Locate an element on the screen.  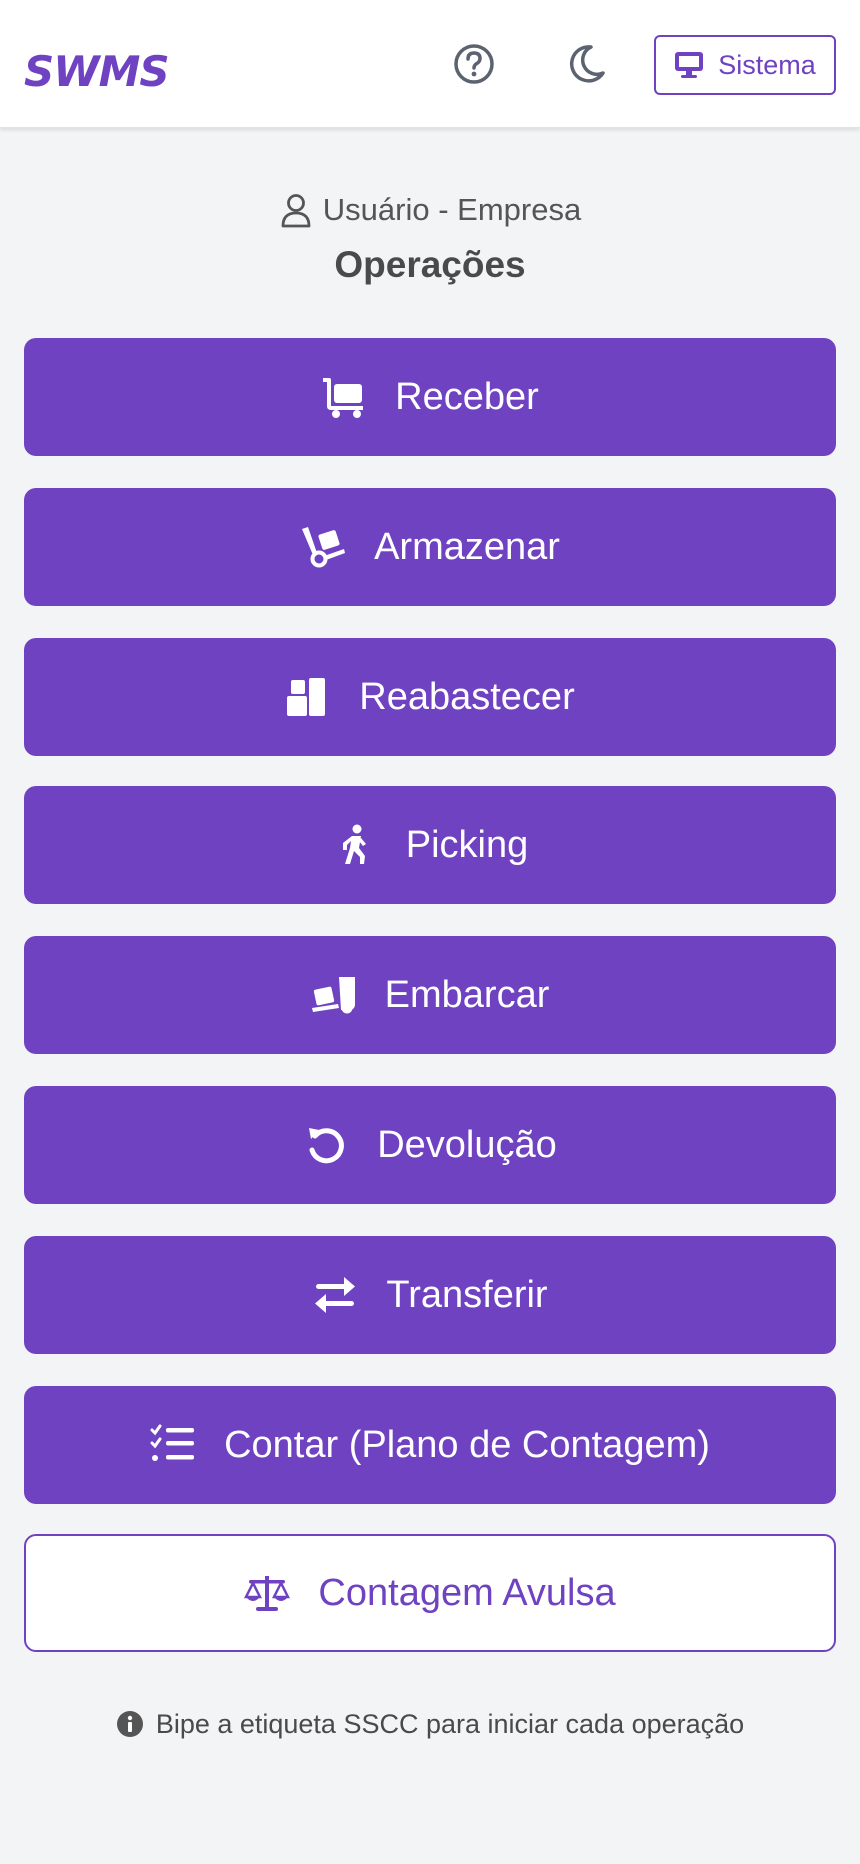
picking-button: Picking is located at coordinates (430, 845).